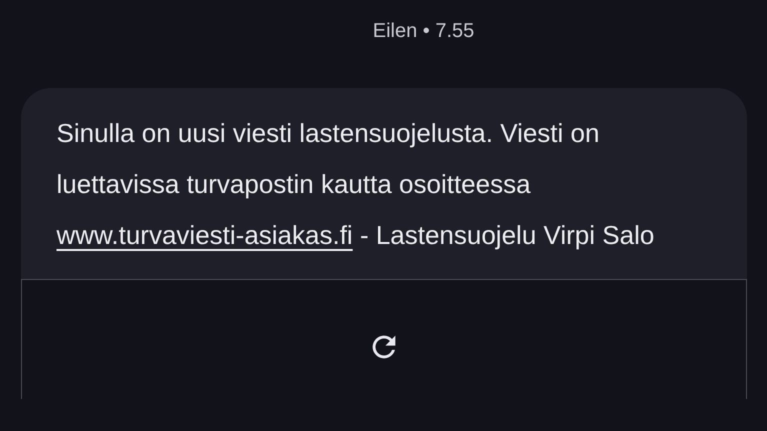 This screenshot has height=431, width=767. Describe the element at coordinates (204, 235) in the screenshot. I see `message-link: www.turvaviesti-asiakas.fi` at that location.